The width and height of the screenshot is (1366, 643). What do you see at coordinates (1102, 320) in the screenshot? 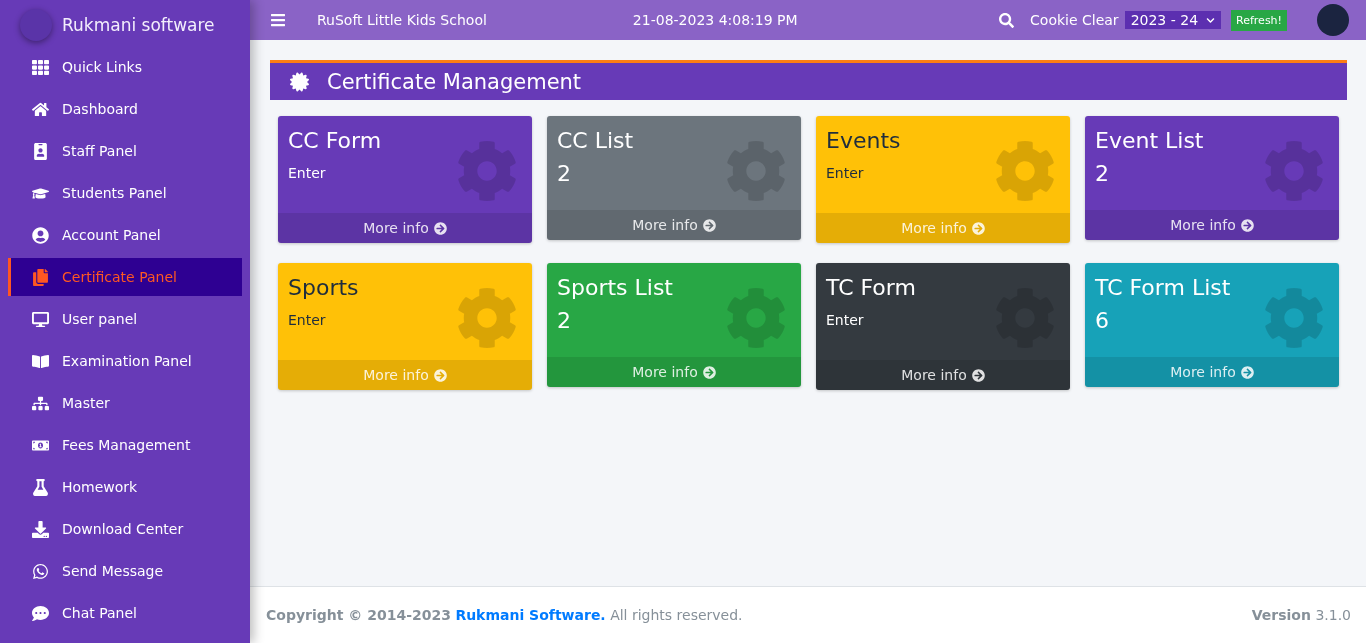
I see `card-count: 6` at bounding box center [1102, 320].